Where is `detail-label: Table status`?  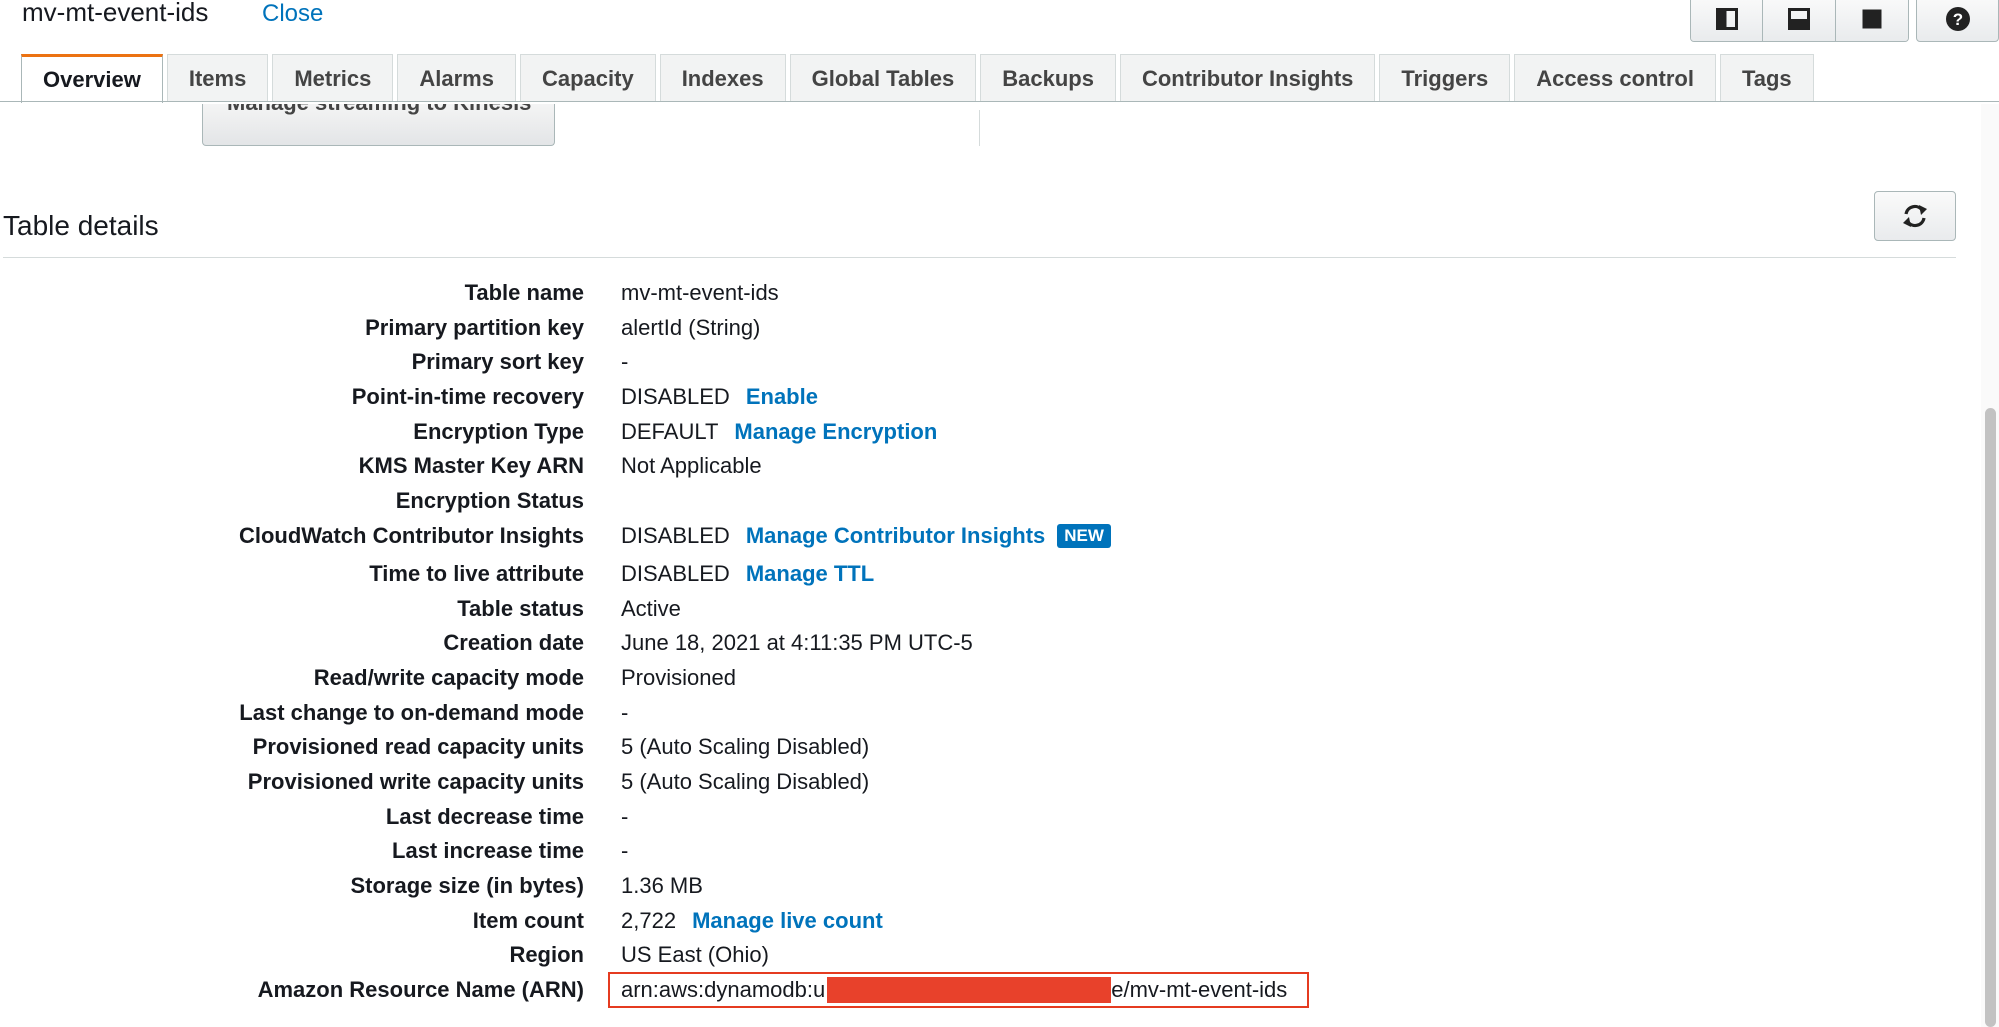 detail-label: Table status is located at coordinates (520, 608).